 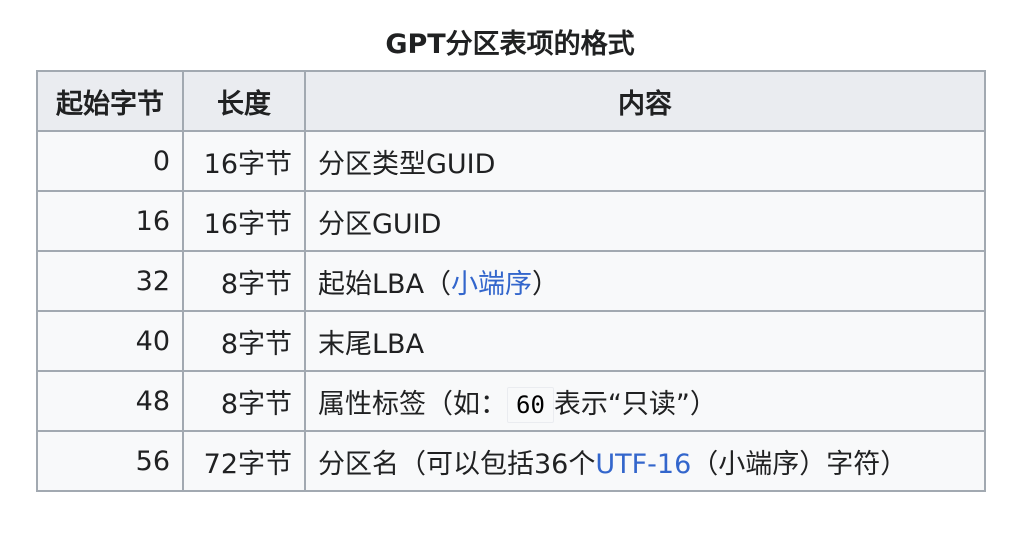 I want to click on table-caption: GPT分区表项的格式, so click(x=510, y=44).